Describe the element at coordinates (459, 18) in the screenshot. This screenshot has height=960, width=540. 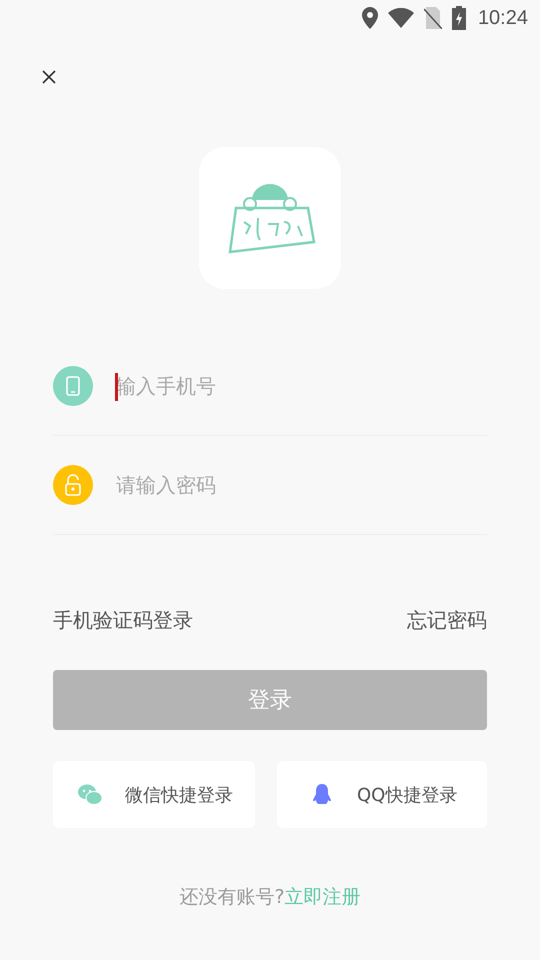
I see `battery-charging-icon` at that location.